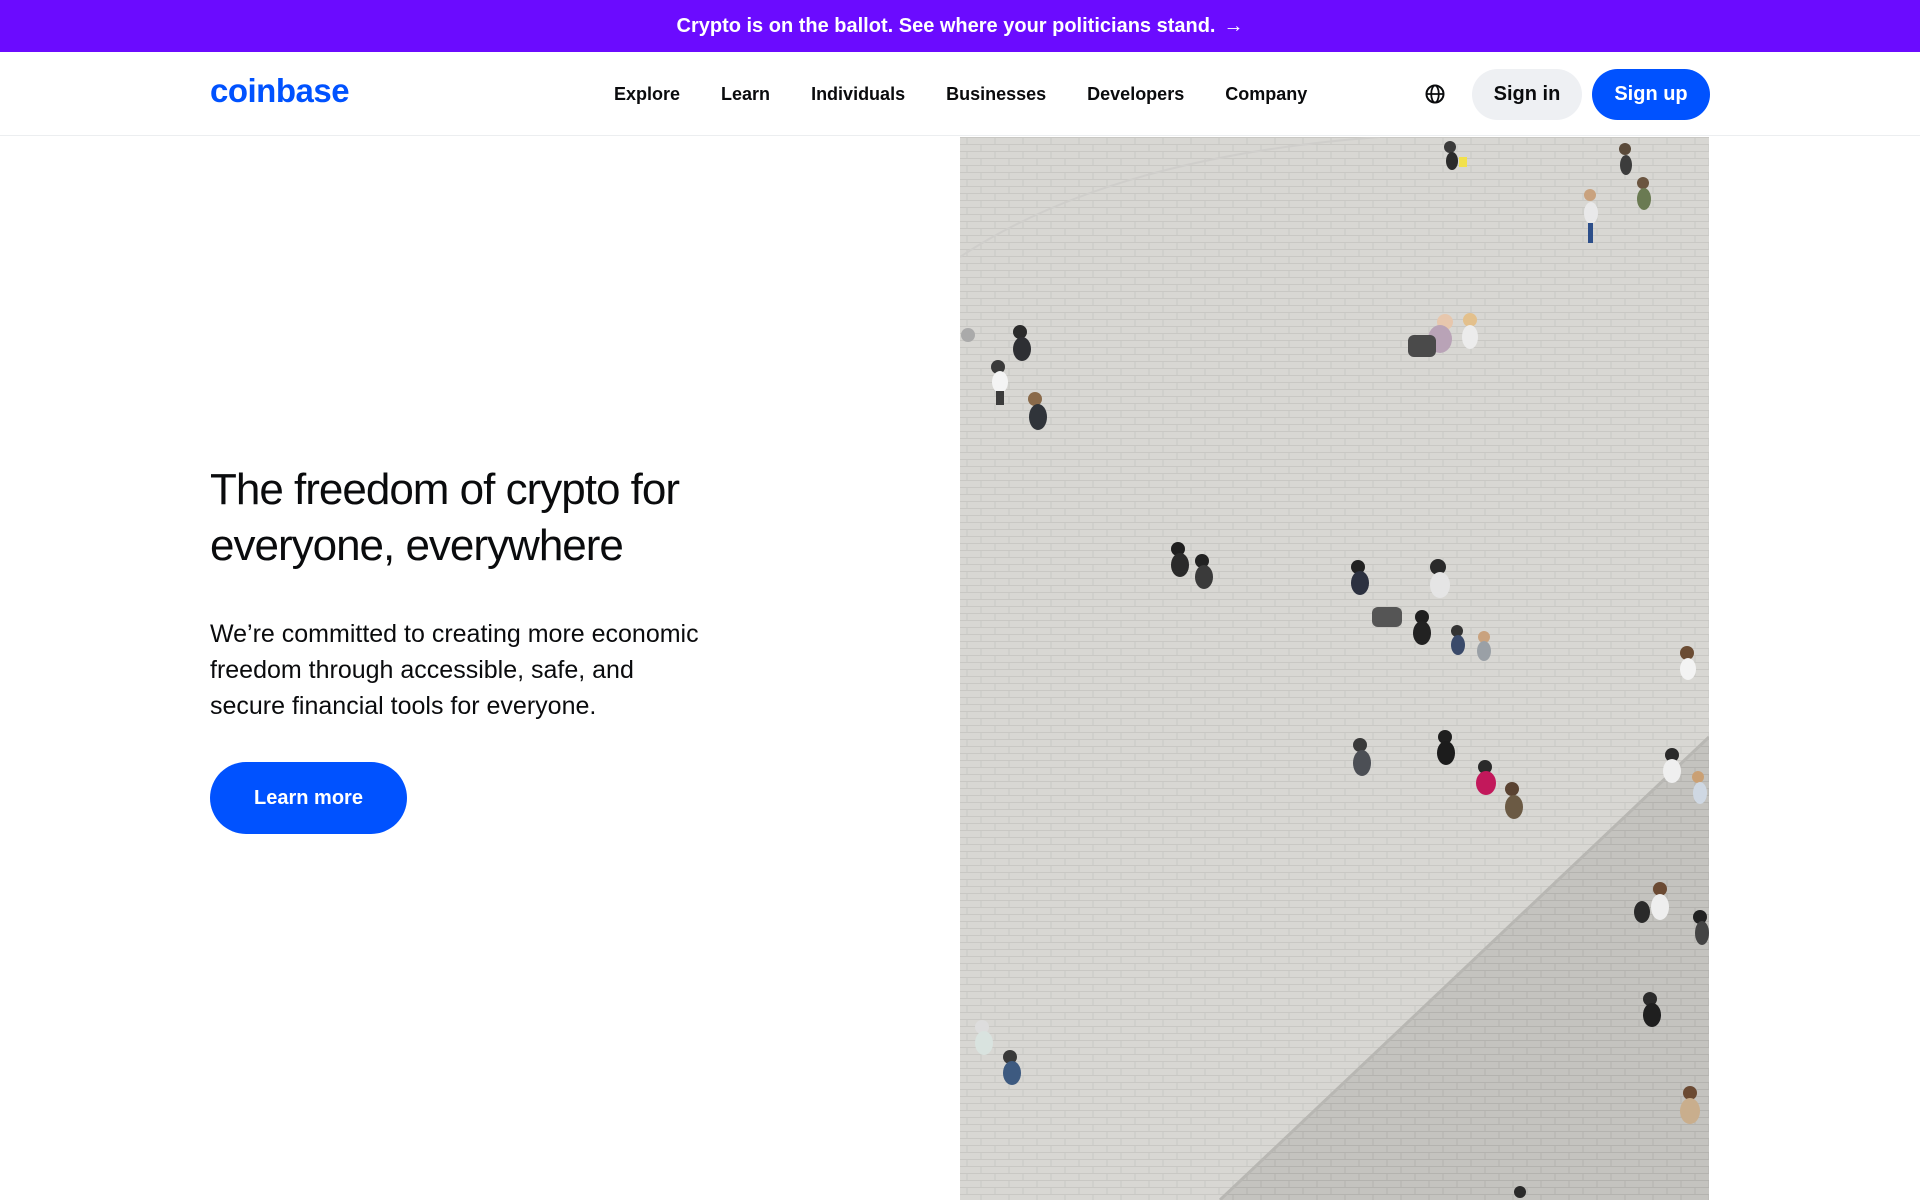 This screenshot has height=1200, width=1920. Describe the element at coordinates (422, 670) in the screenshot. I see `hero-body-line: freedom through accessible, safe, and` at that location.